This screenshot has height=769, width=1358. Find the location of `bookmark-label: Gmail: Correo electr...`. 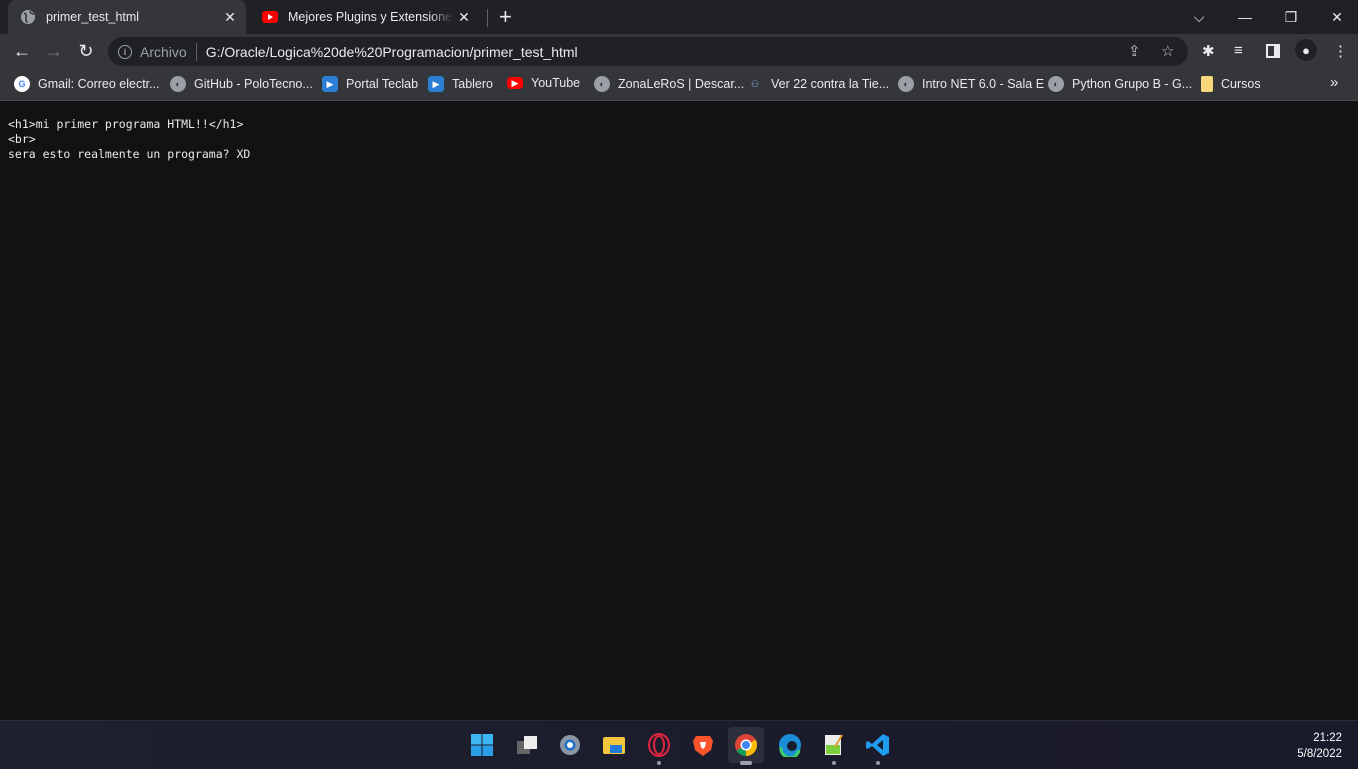

bookmark-label: Gmail: Correo electr... is located at coordinates (99, 84).